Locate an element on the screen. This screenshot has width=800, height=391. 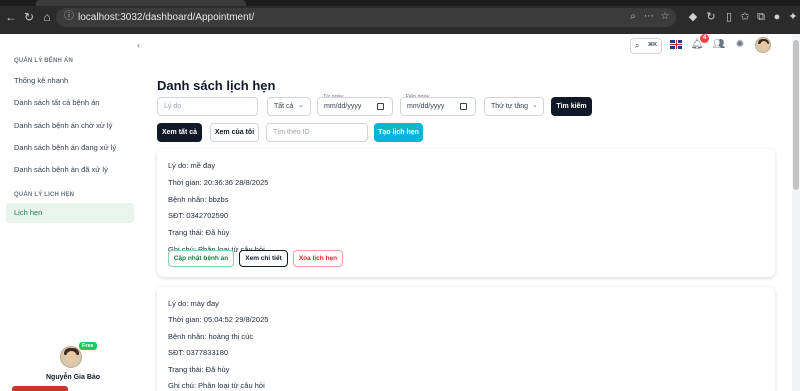
appointment-time: Thời gian: 20:36:36 28/8/2025 is located at coordinates (218, 182).